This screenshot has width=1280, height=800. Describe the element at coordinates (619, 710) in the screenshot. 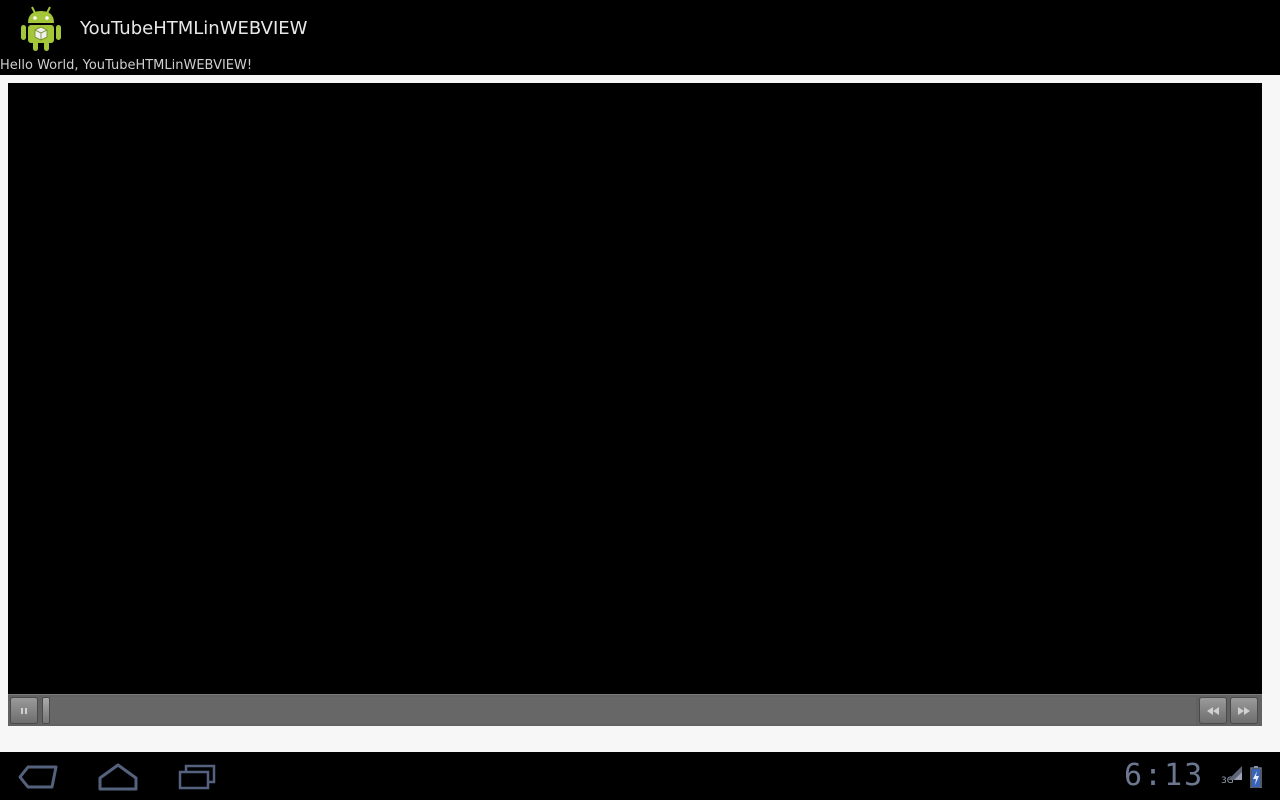

I see `seek-bar` at that location.